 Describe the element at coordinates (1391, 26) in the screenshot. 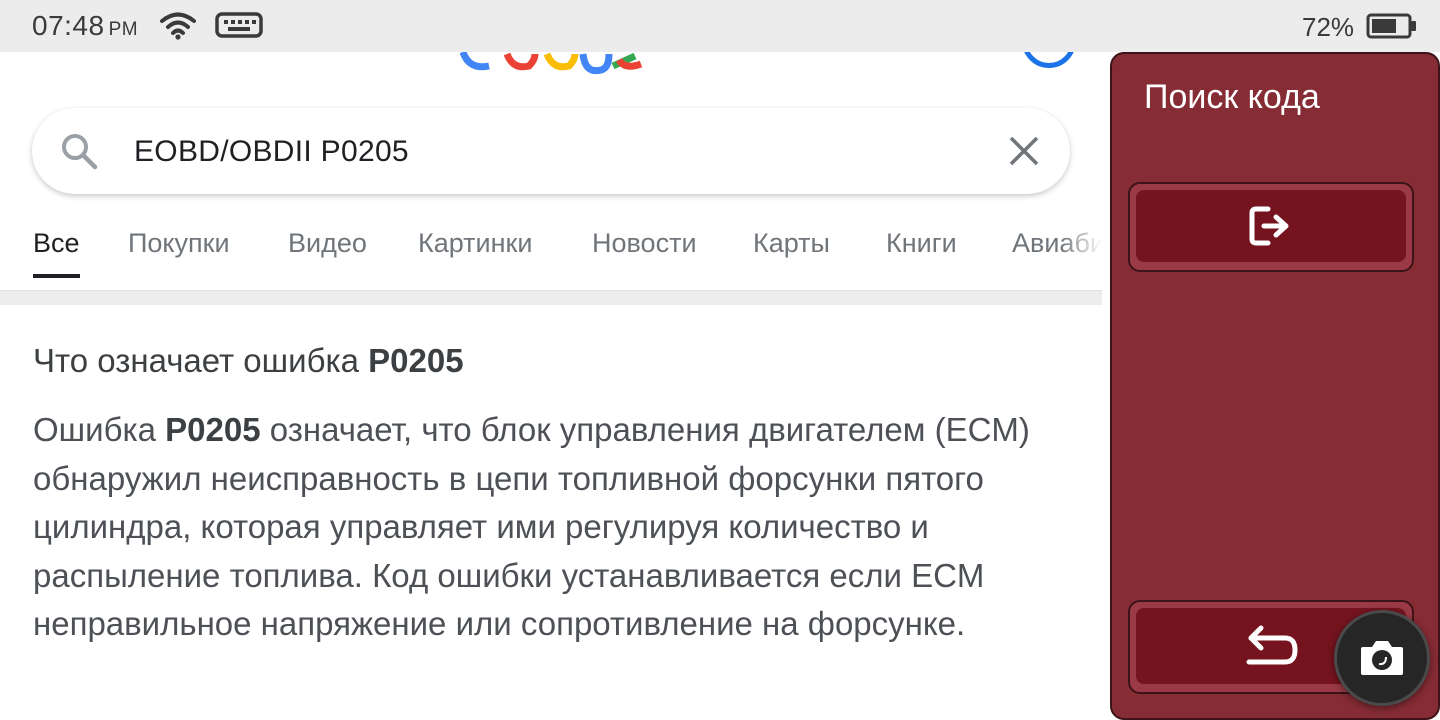

I see `battery-icon` at that location.